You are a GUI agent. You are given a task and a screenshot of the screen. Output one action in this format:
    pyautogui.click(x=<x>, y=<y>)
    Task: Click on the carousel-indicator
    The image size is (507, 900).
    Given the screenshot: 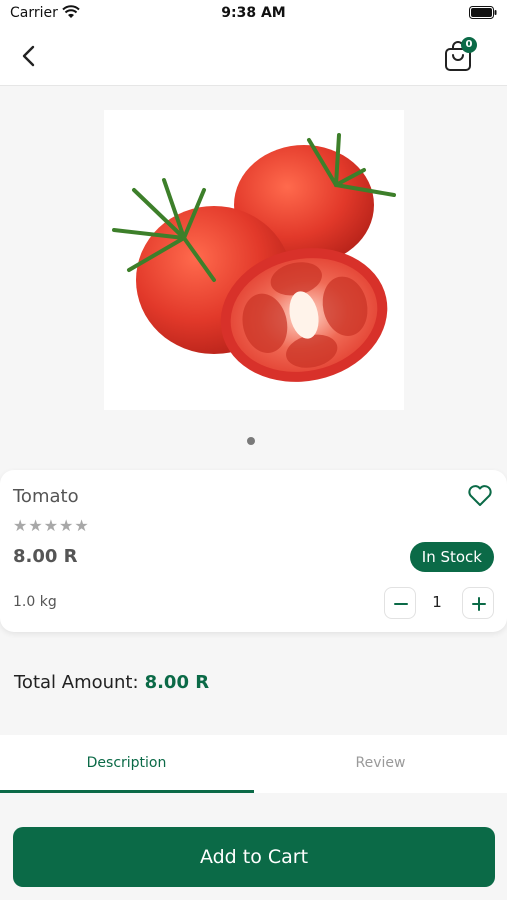 What is the action you would take?
    pyautogui.click(x=251, y=441)
    